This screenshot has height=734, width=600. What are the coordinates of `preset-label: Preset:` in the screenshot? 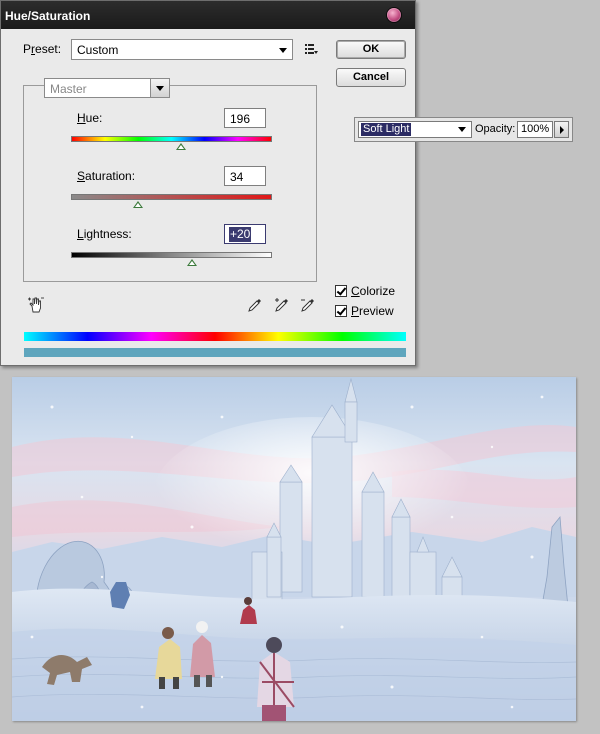 It's located at (42, 49).